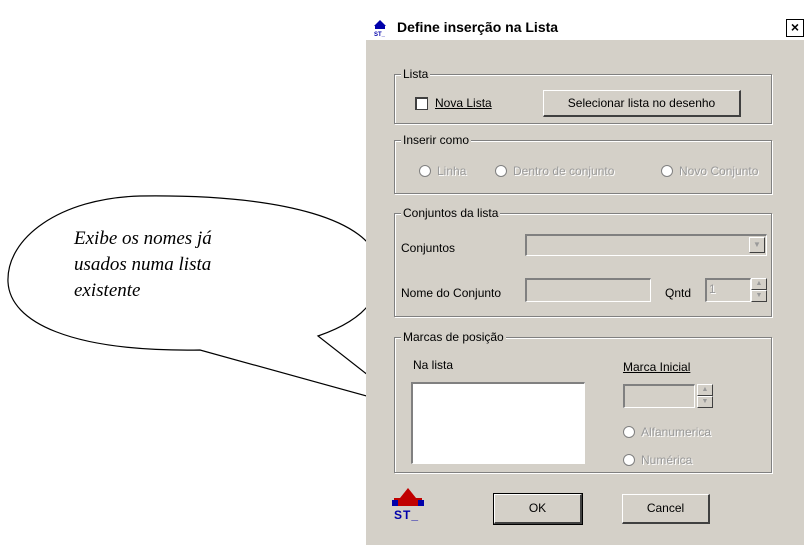  I want to click on qntd-value: 1, so click(712, 289).